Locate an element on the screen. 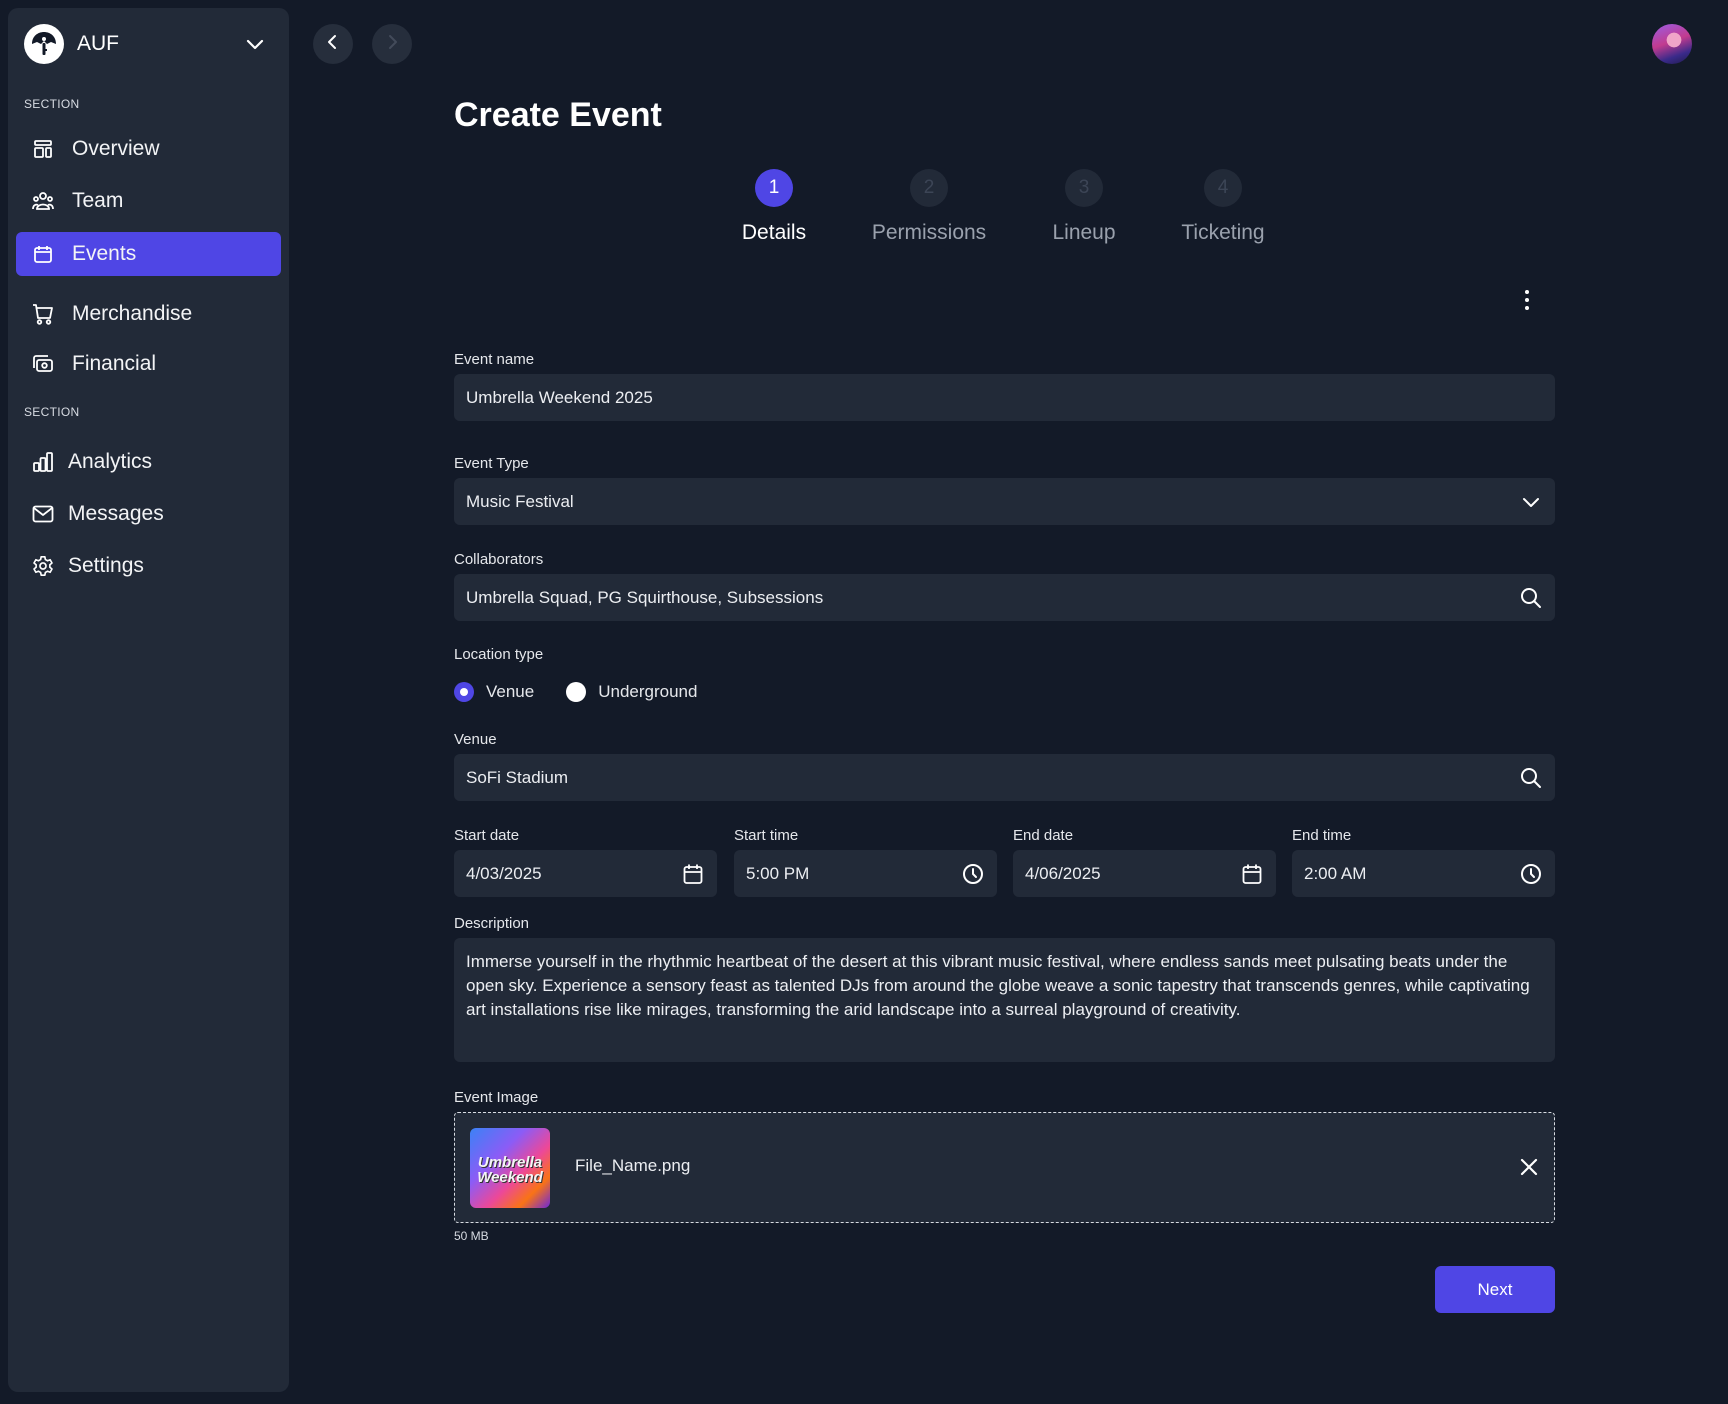  sidebar-item-label: Events is located at coordinates (104, 253).